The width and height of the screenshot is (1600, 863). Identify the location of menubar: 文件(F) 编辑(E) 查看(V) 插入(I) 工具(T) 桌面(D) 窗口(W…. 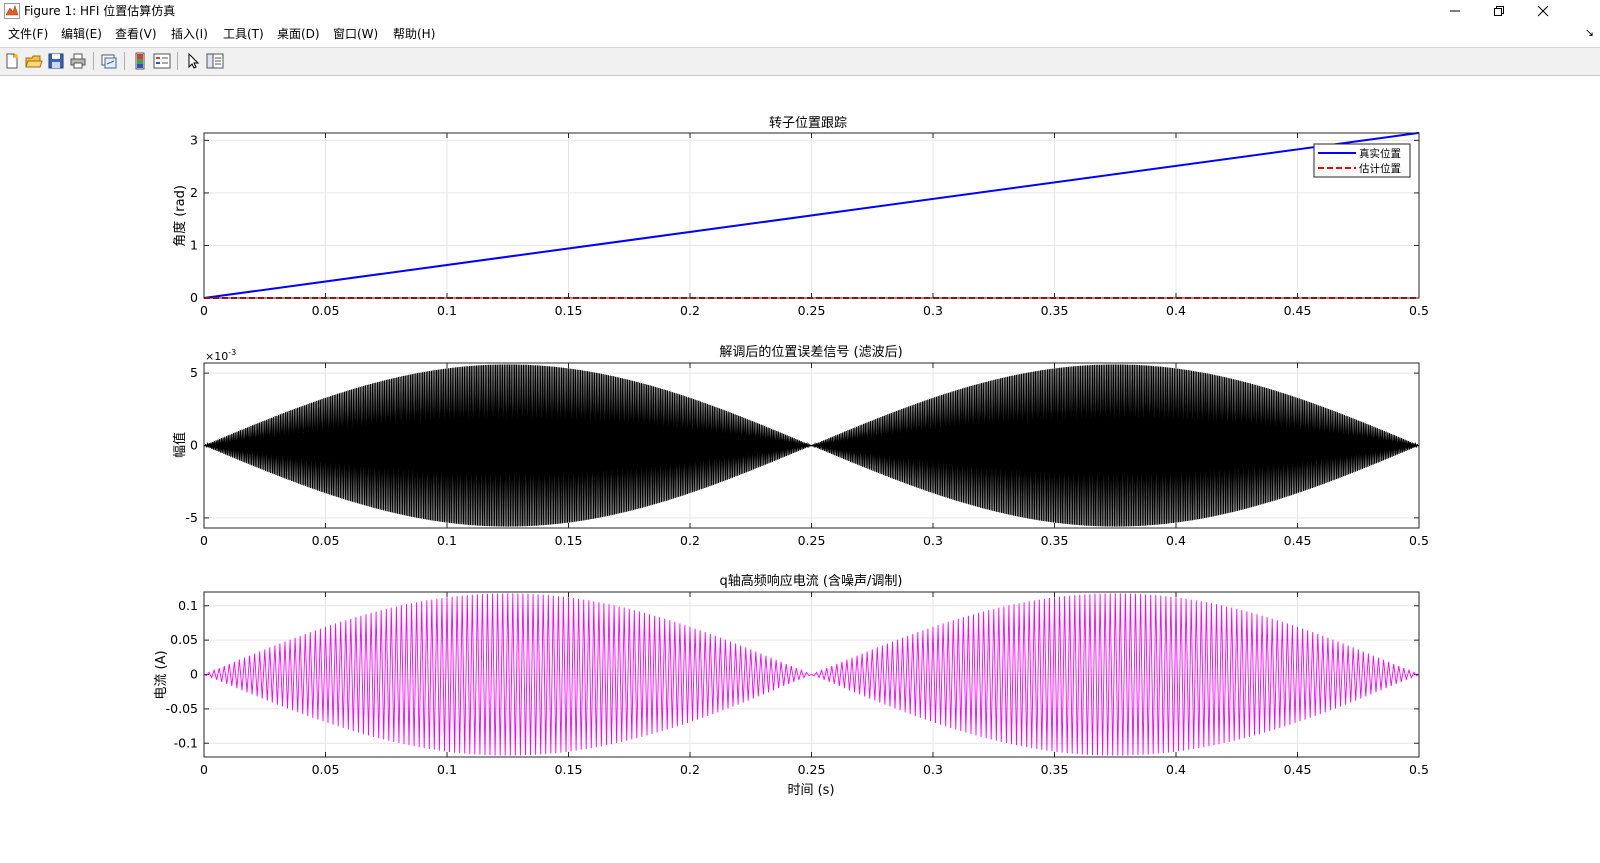
(800, 34).